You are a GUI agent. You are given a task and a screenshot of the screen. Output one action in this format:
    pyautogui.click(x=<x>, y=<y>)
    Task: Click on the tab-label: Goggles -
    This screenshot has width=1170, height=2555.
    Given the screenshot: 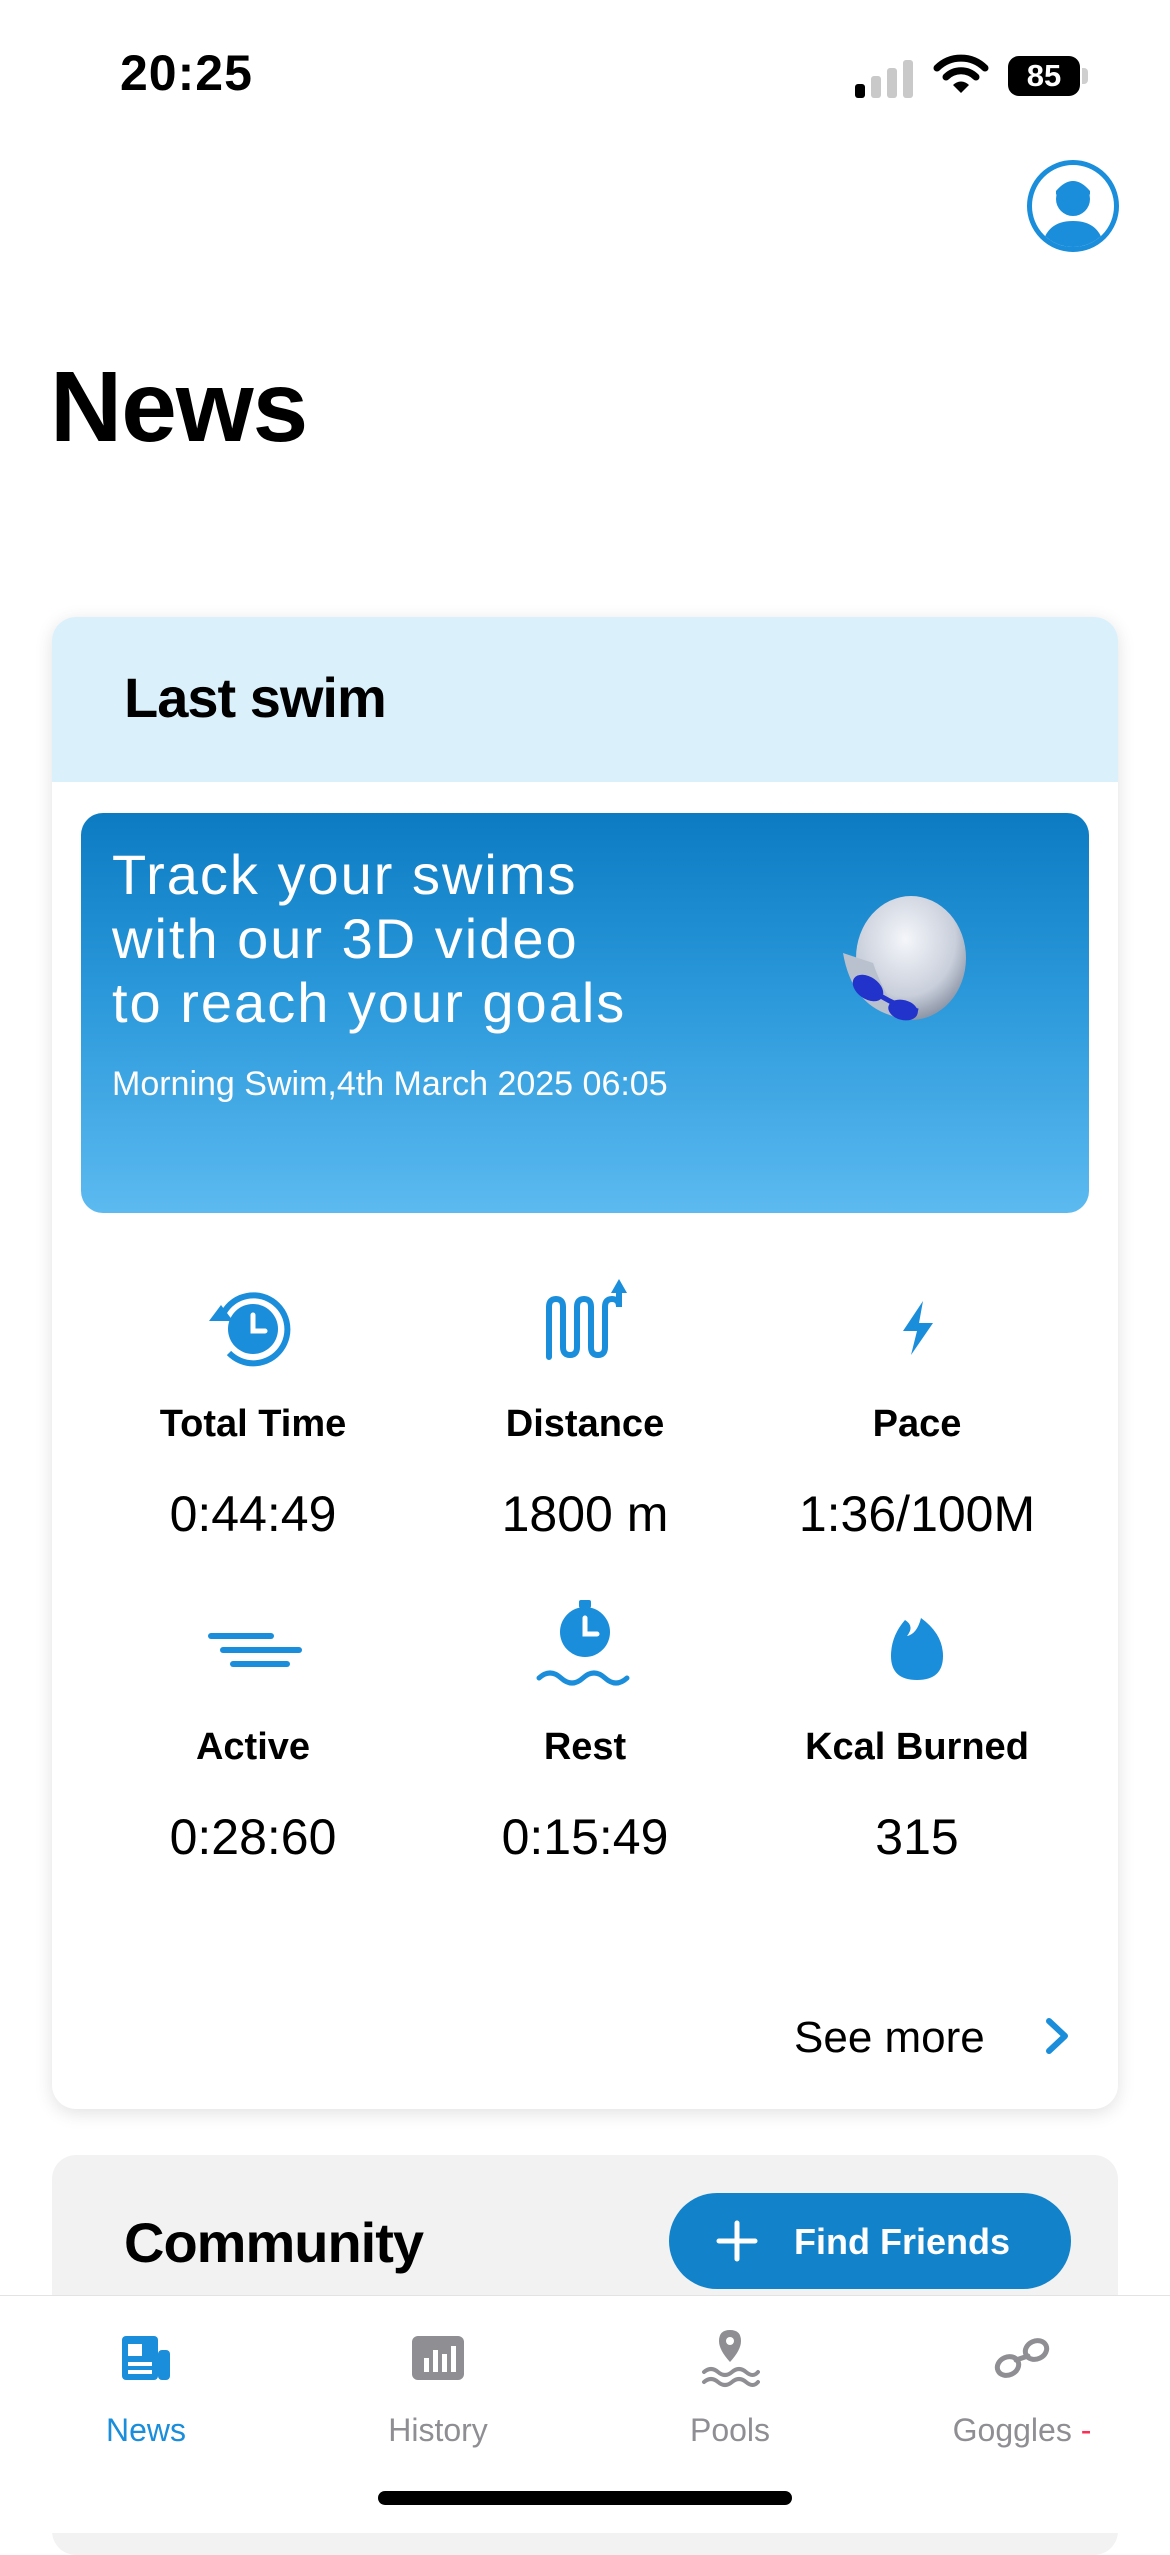 What is the action you would take?
    pyautogui.click(x=1022, y=2430)
    